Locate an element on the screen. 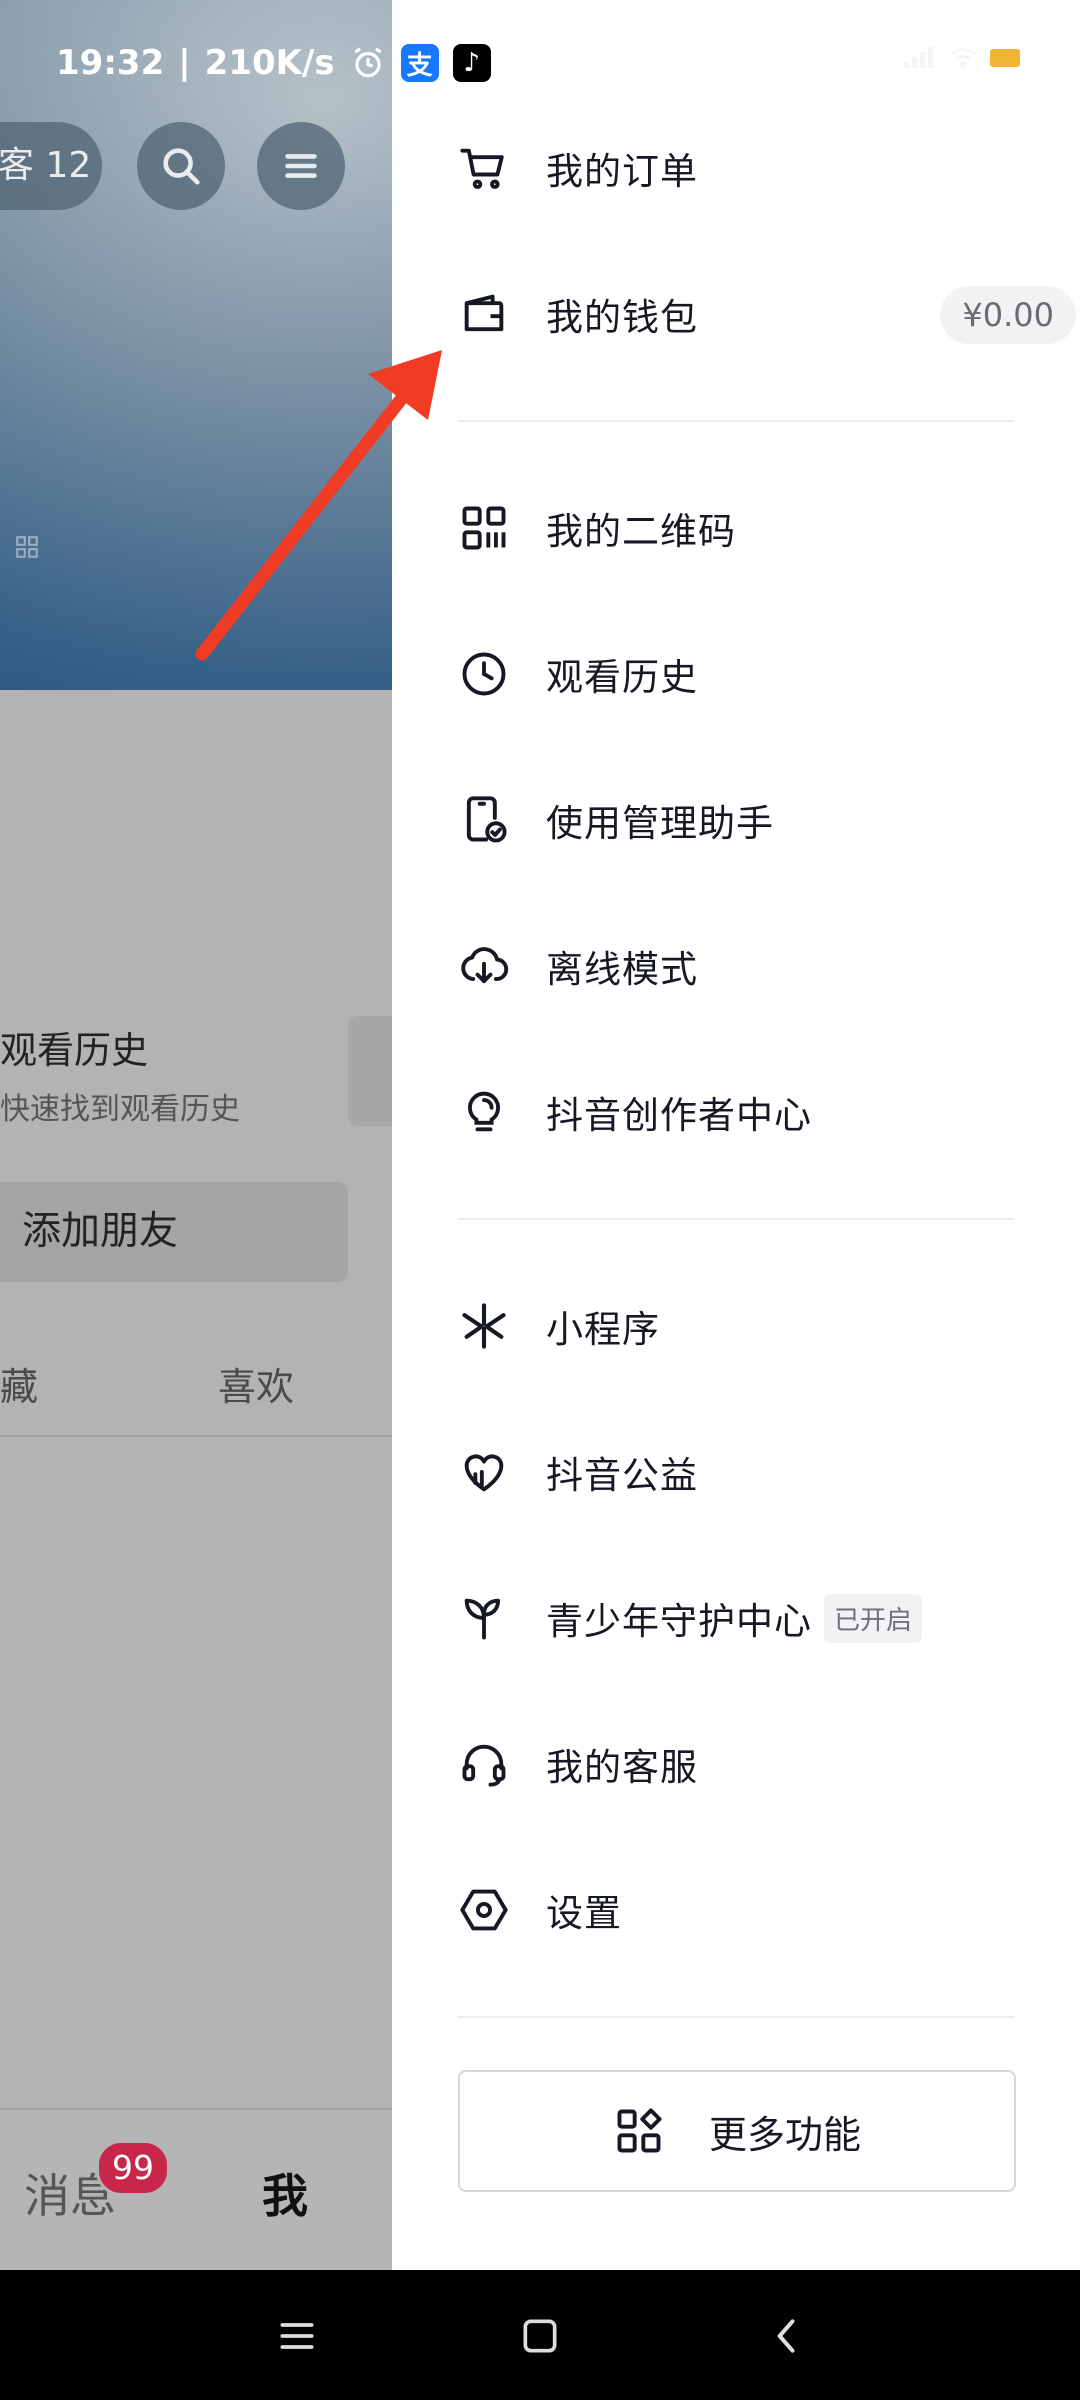 The image size is (1080, 2400). menu-label: 我的钱包 is located at coordinates (622, 317).